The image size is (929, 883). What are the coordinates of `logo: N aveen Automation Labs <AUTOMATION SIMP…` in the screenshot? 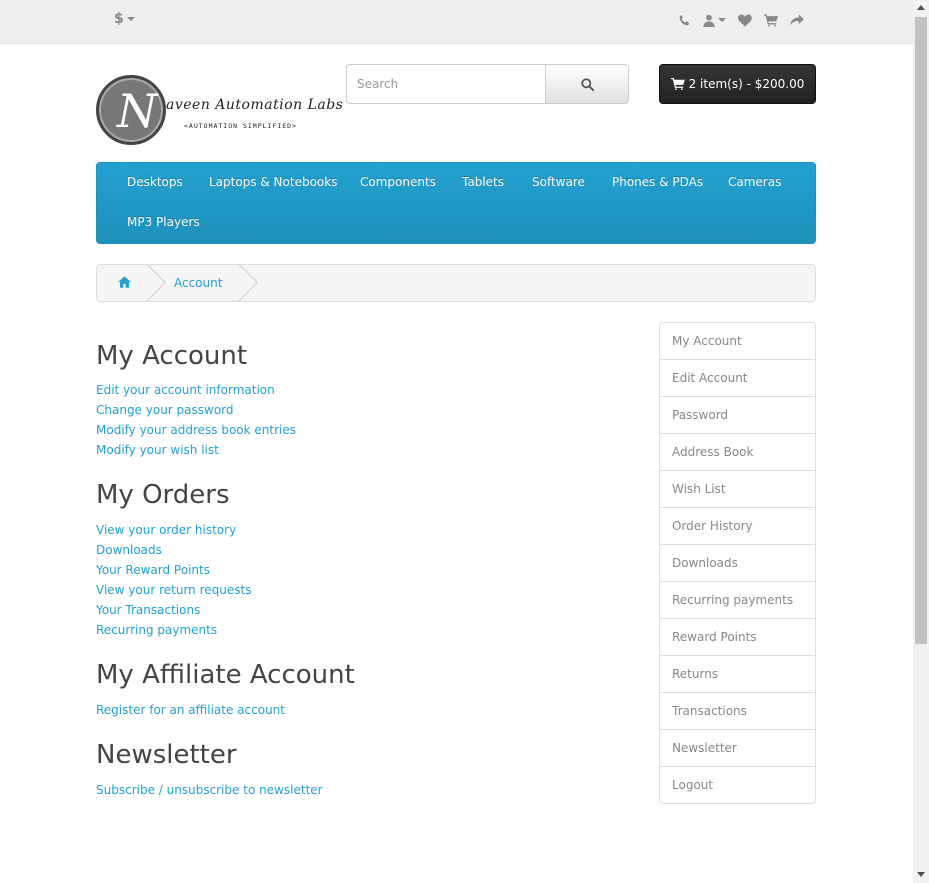 It's located at (219, 111).